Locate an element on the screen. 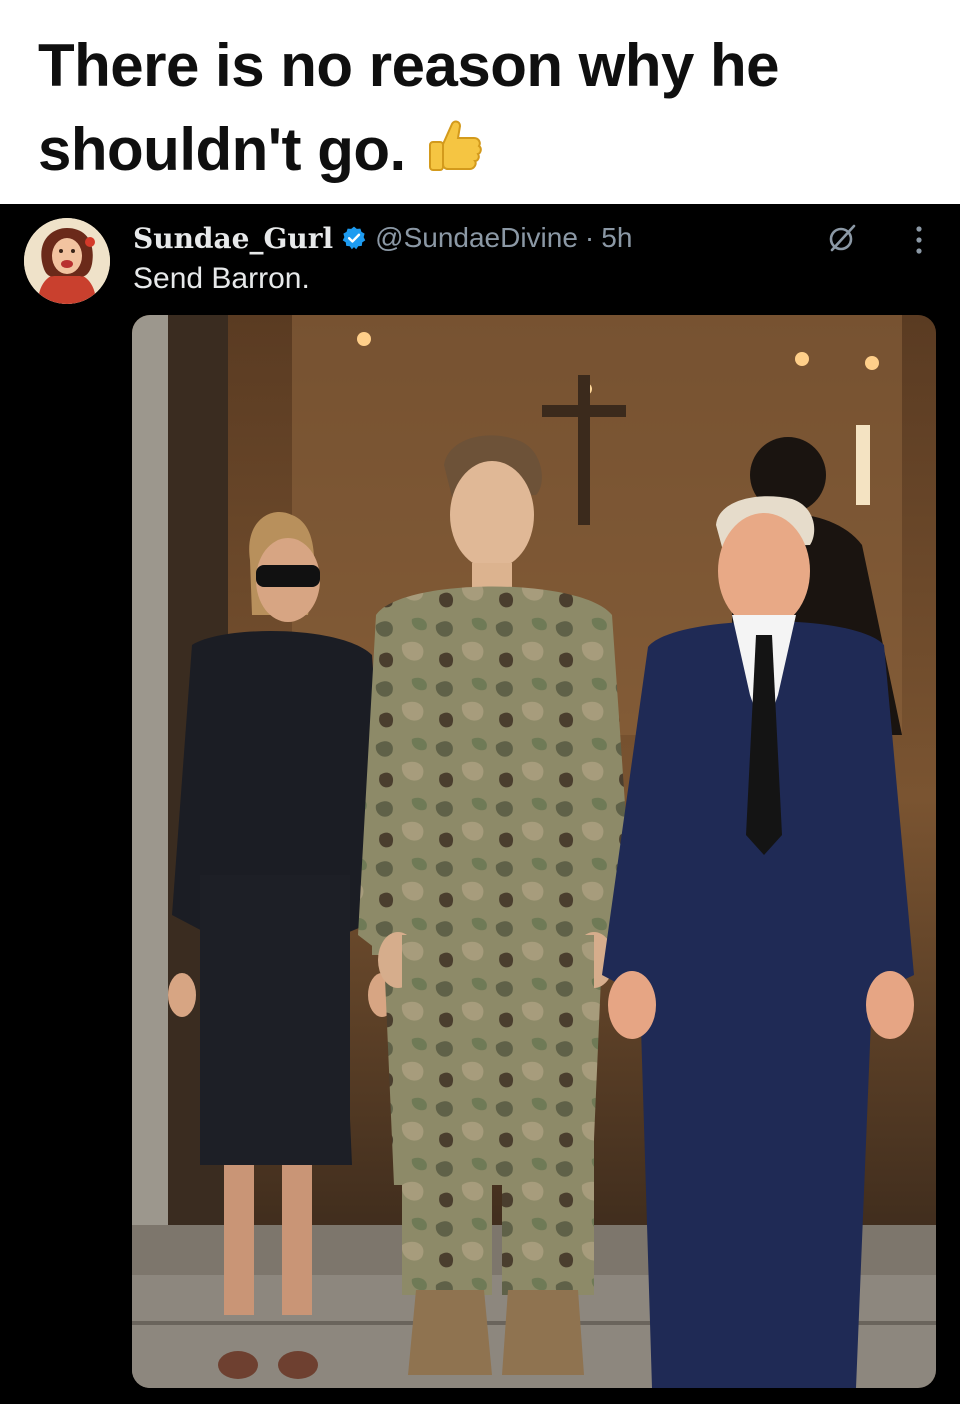  display-name: Sundae_Gurl is located at coordinates (233, 238).